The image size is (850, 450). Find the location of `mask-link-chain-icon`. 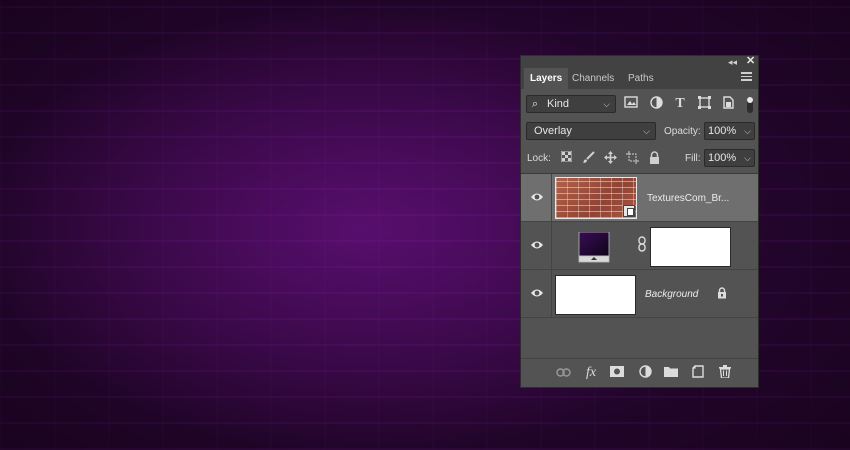

mask-link-chain-icon is located at coordinates (643, 245).